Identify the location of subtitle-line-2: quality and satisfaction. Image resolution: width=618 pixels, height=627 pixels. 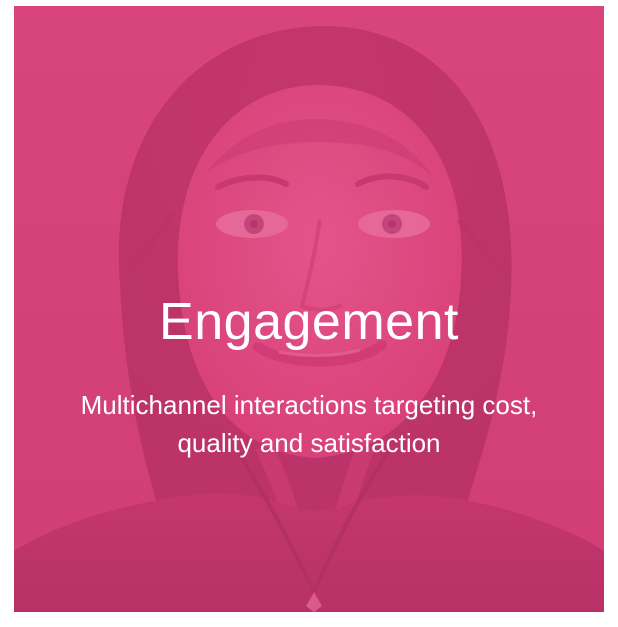
(309, 443).